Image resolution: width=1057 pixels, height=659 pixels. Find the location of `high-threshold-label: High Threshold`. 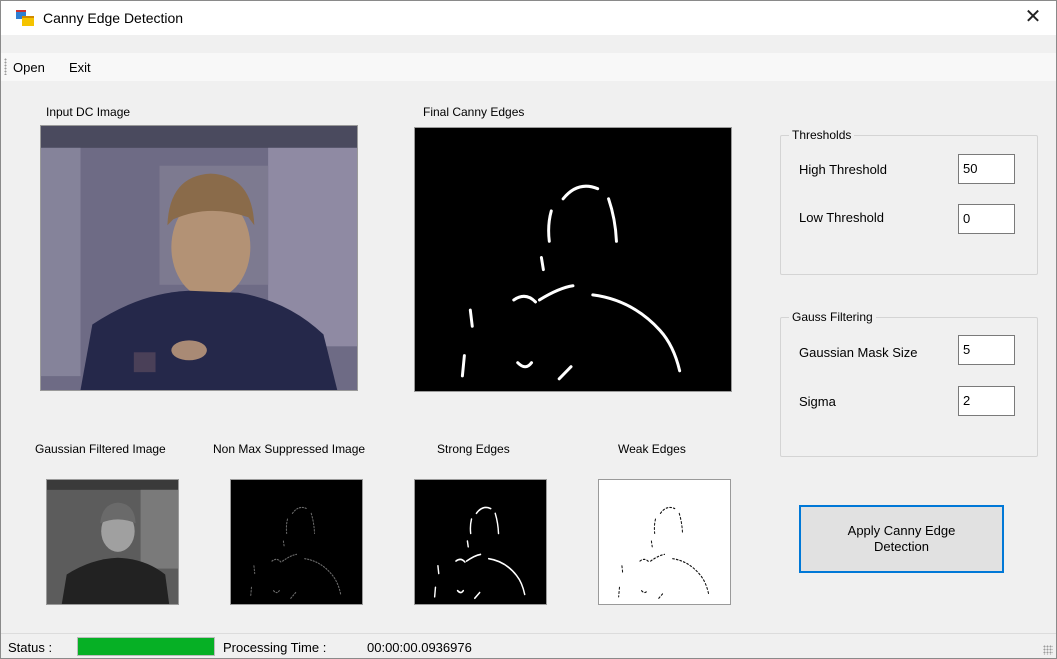

high-threshold-label: High Threshold is located at coordinates (843, 169).